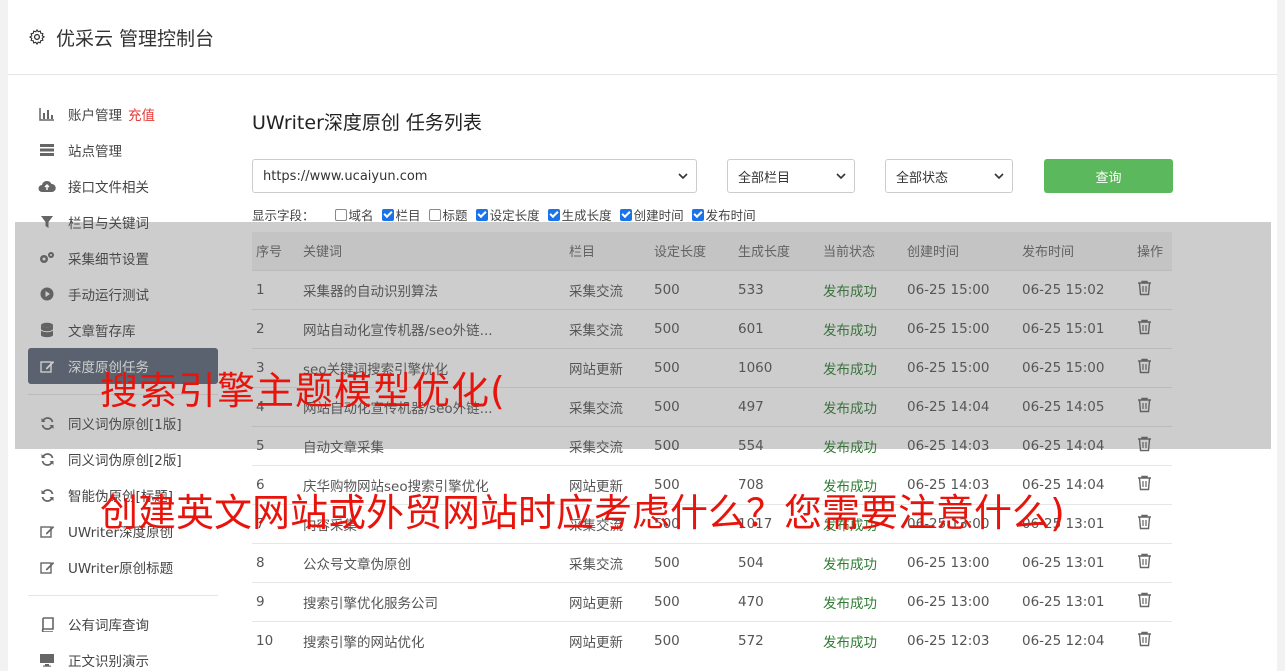  I want to click on field-checkbox-published: 发布时间, so click(723, 214).